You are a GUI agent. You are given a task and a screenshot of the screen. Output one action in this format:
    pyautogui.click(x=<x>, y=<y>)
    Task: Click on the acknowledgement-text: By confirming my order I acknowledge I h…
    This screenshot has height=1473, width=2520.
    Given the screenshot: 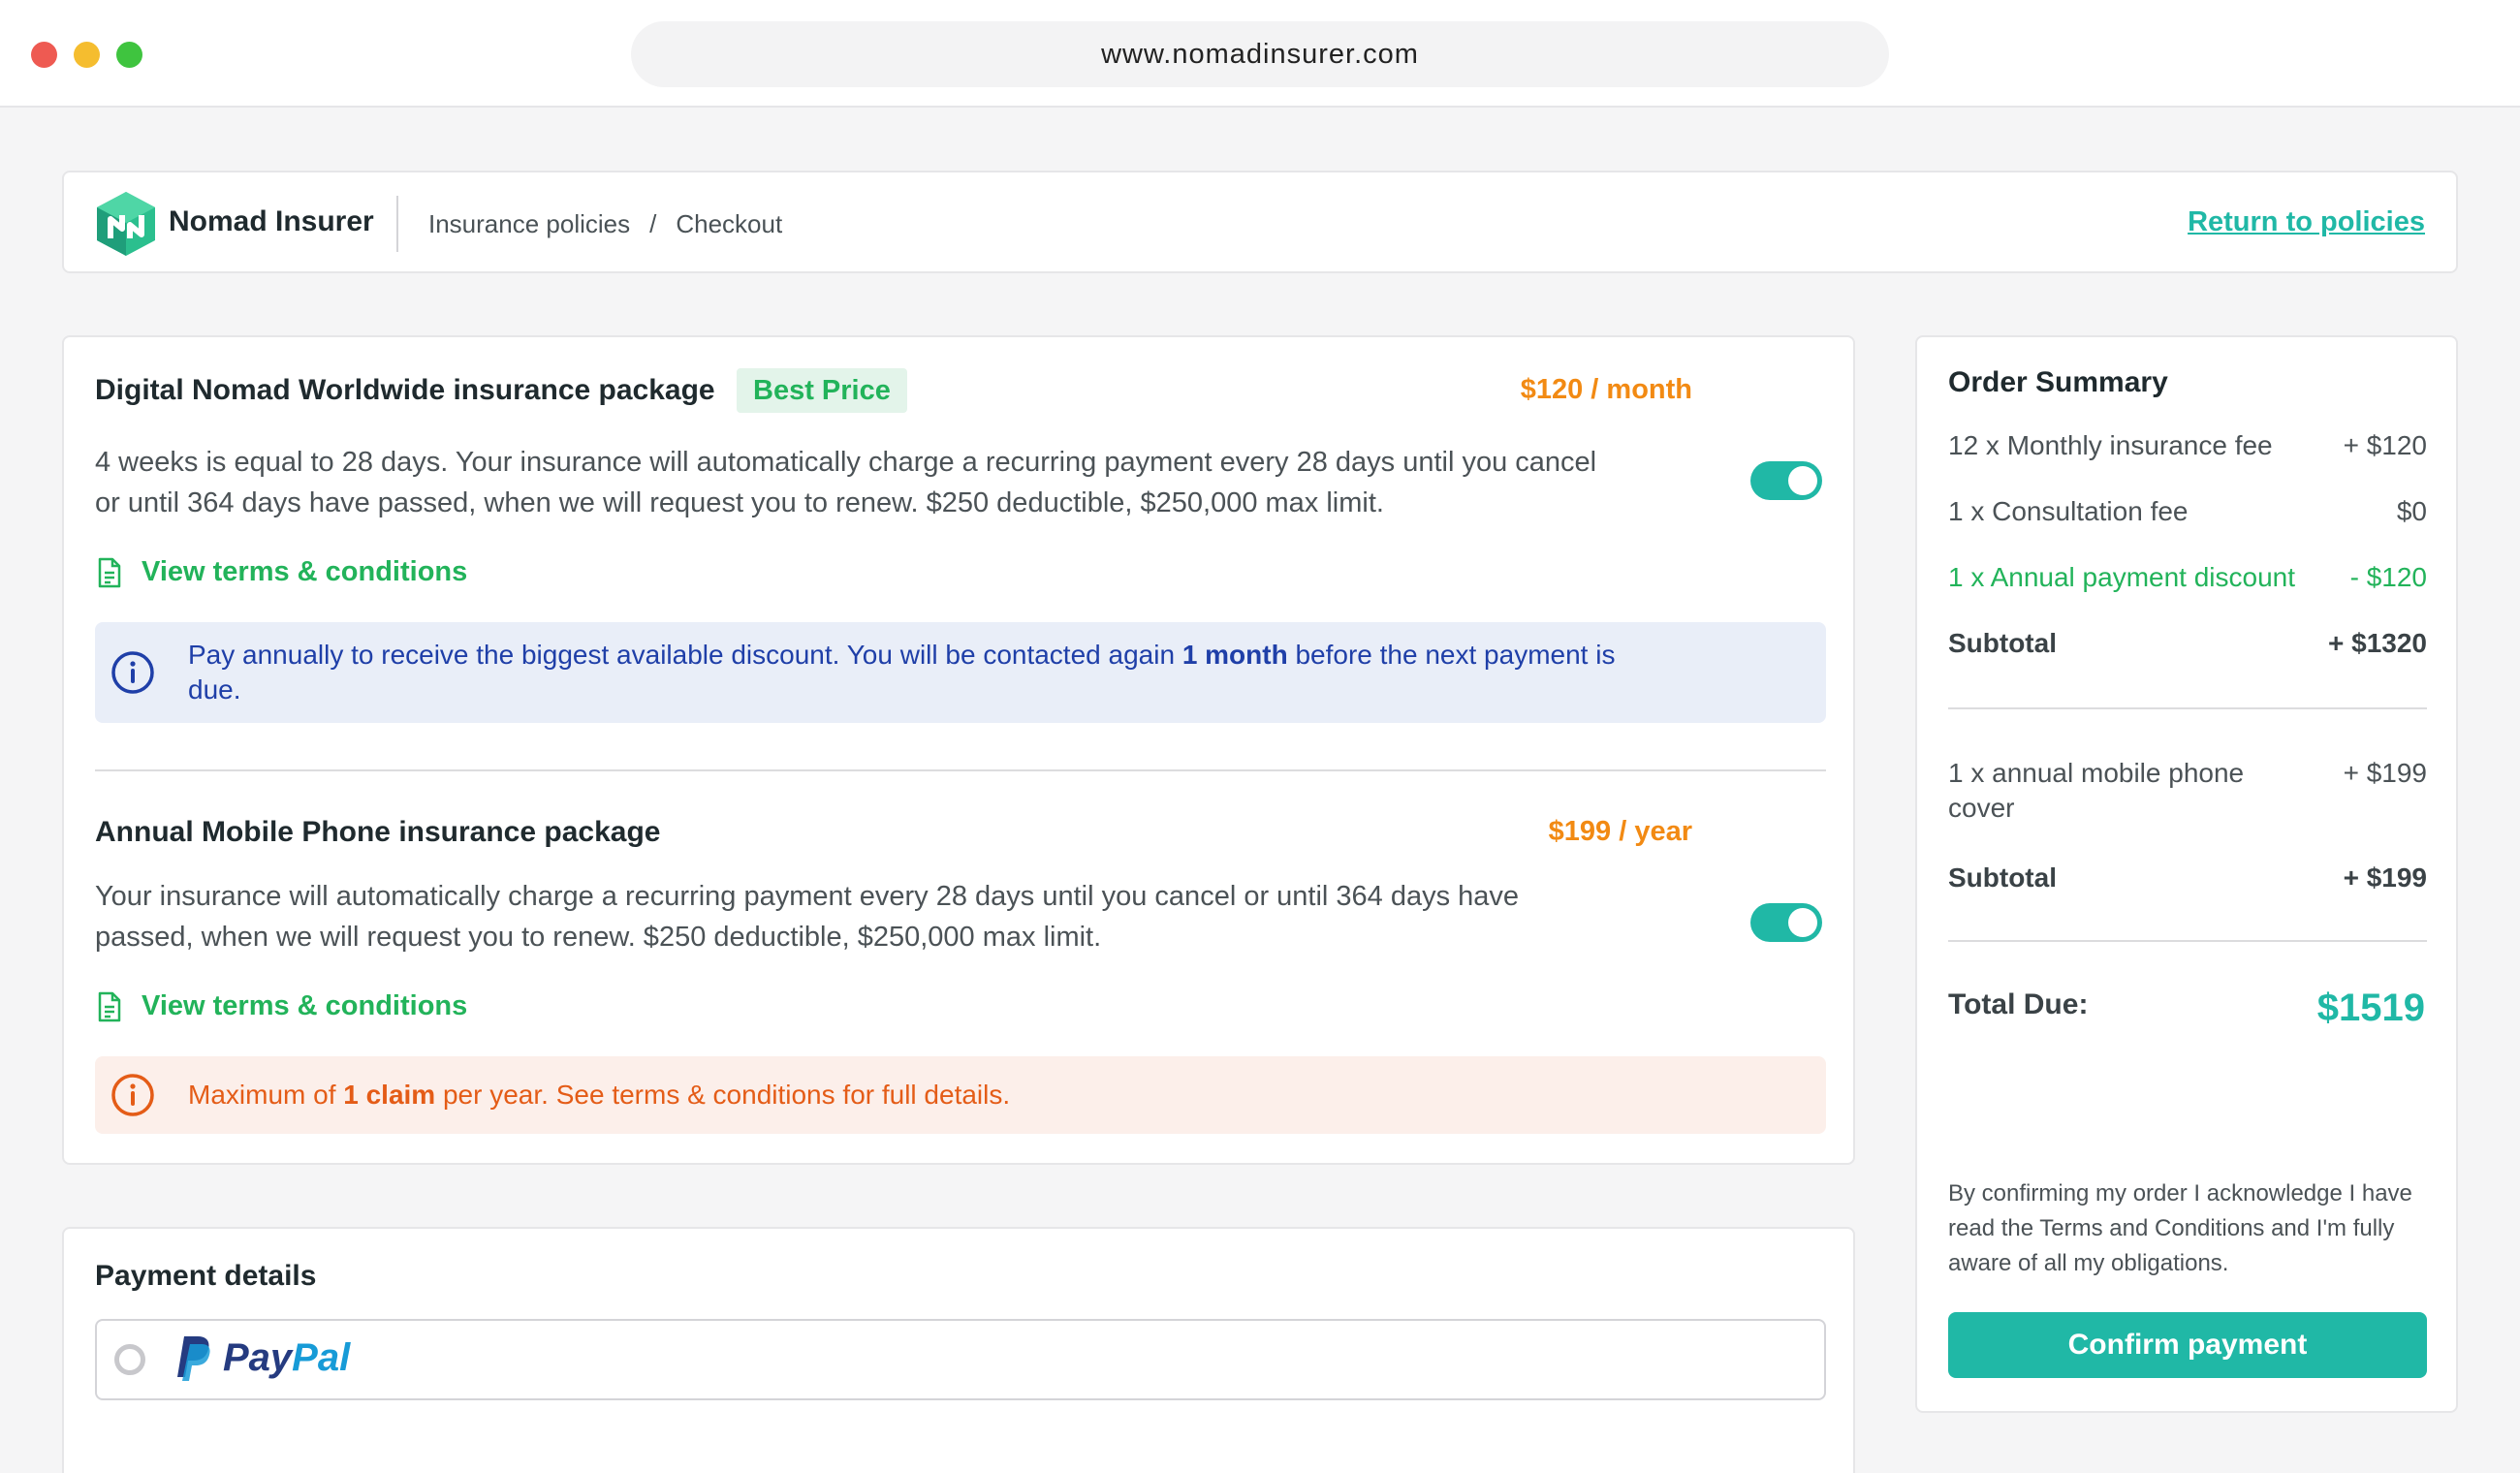 What is the action you would take?
    pyautogui.click(x=2180, y=1228)
    